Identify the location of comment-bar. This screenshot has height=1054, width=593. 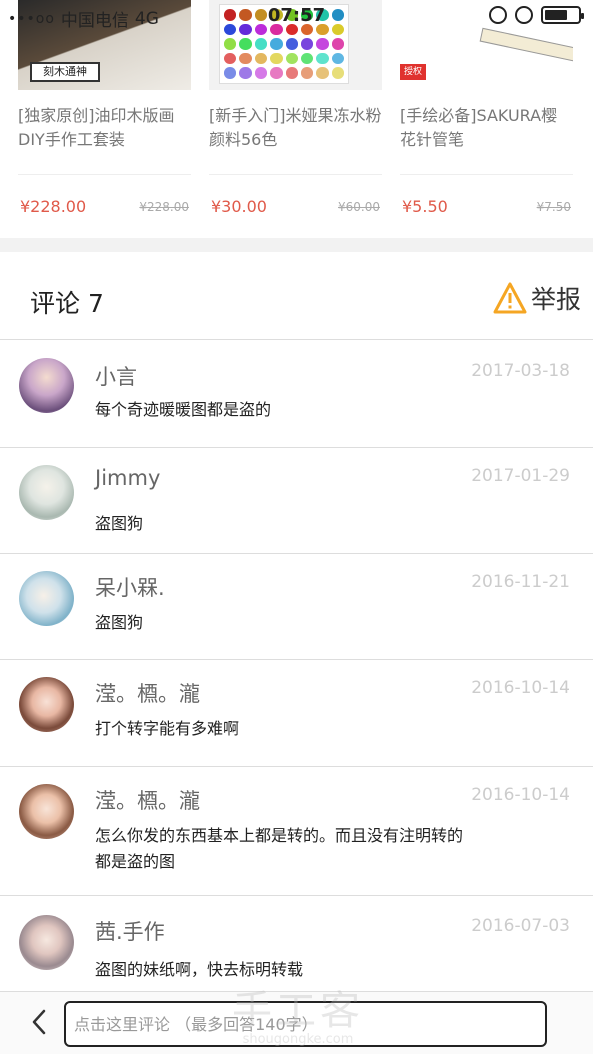
(296, 1022).